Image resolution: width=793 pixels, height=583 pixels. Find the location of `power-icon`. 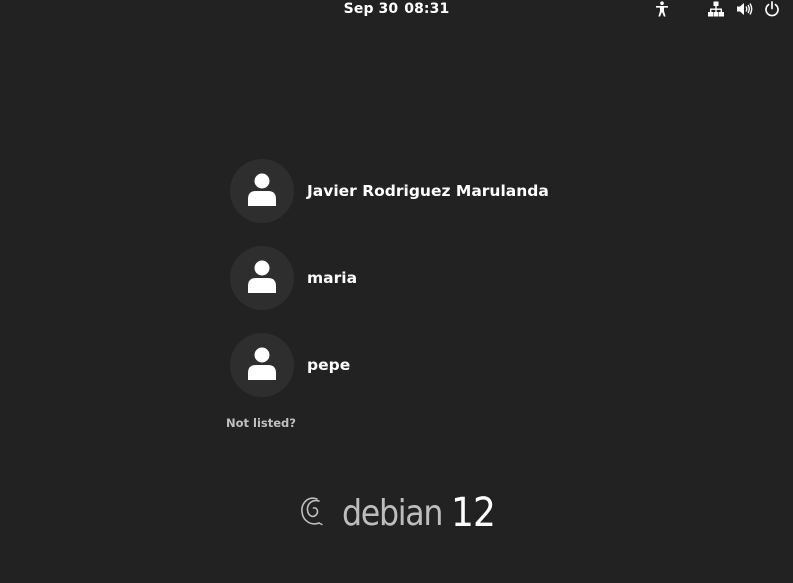

power-icon is located at coordinates (772, 9).